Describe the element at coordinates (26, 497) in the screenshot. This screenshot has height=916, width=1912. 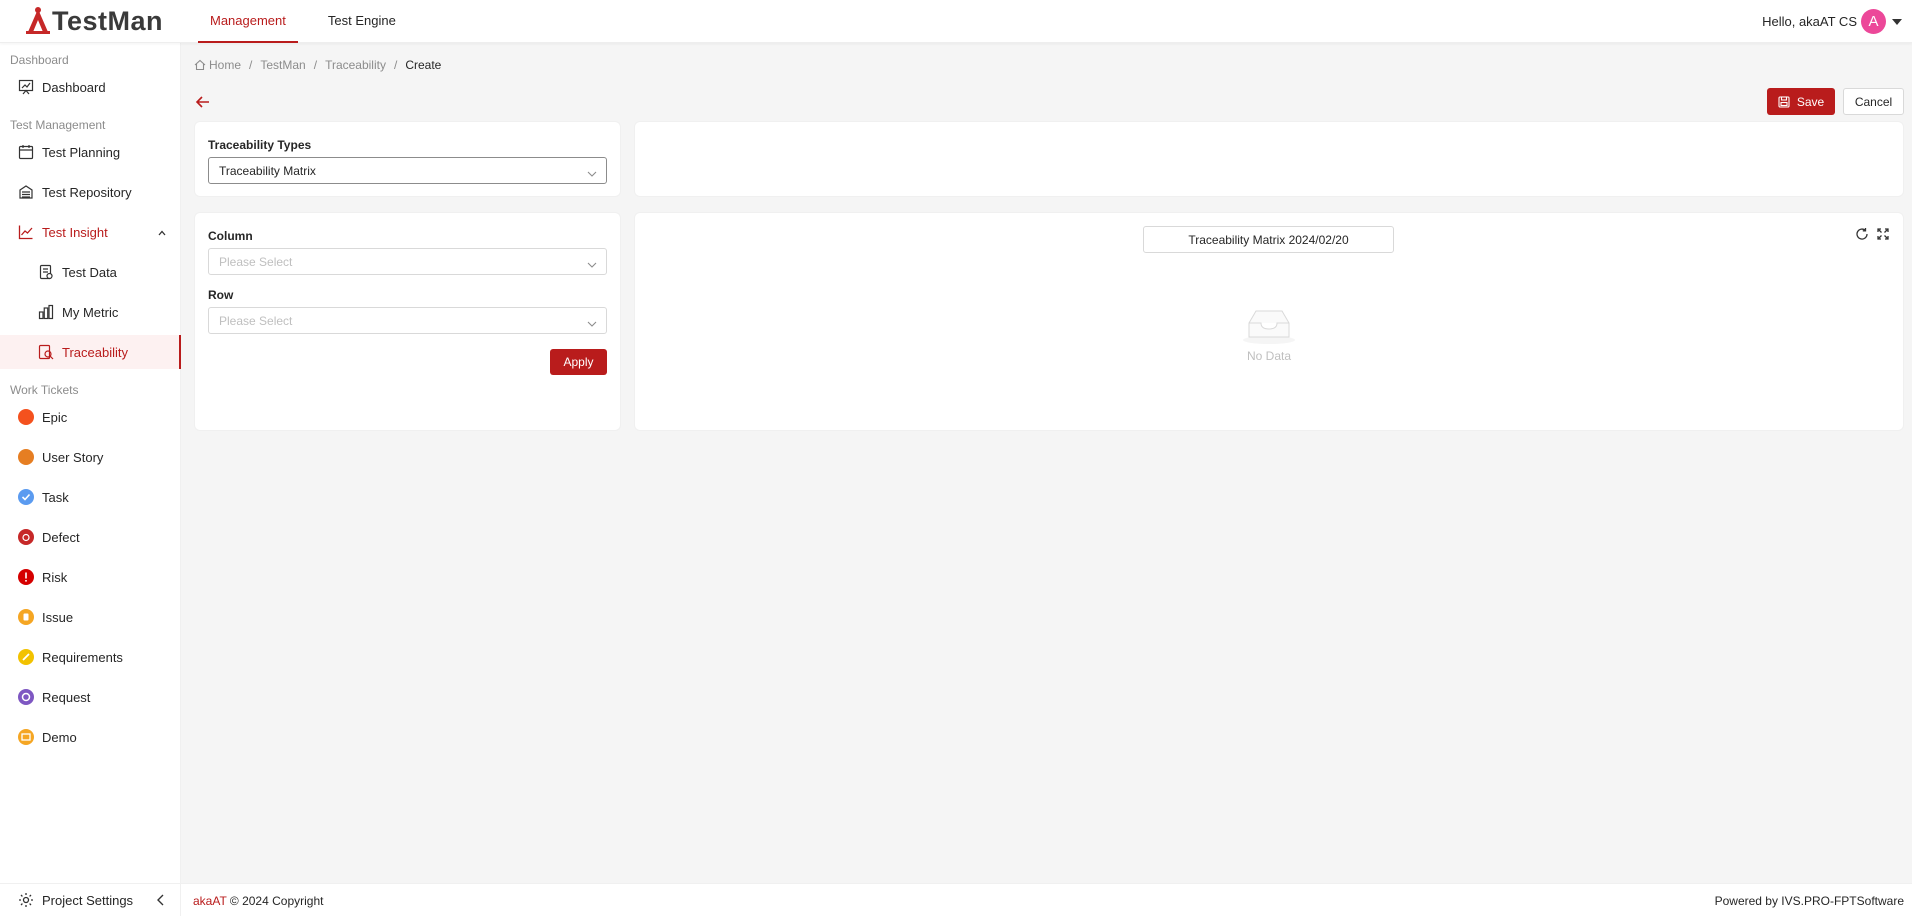
I see `task-check-icon` at that location.